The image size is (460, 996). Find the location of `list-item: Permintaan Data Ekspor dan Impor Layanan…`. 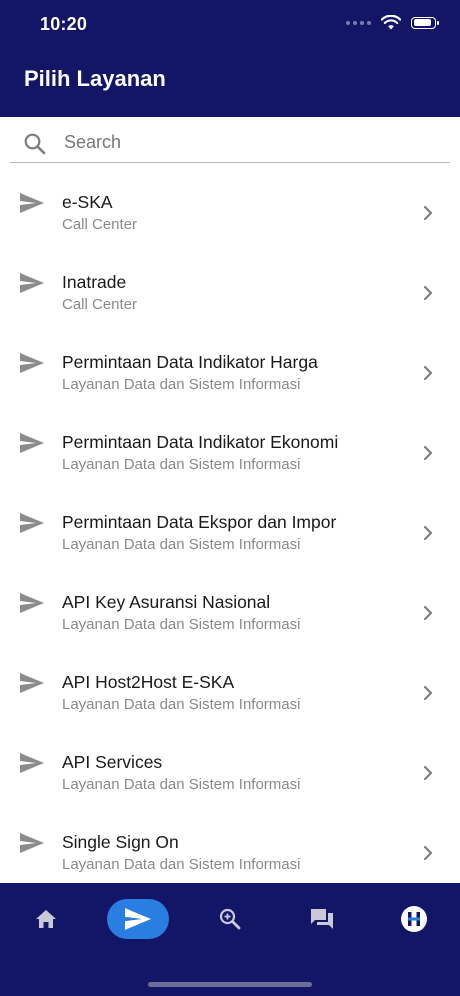

list-item: Permintaan Data Ekspor dan Impor Layanan… is located at coordinates (230, 533).